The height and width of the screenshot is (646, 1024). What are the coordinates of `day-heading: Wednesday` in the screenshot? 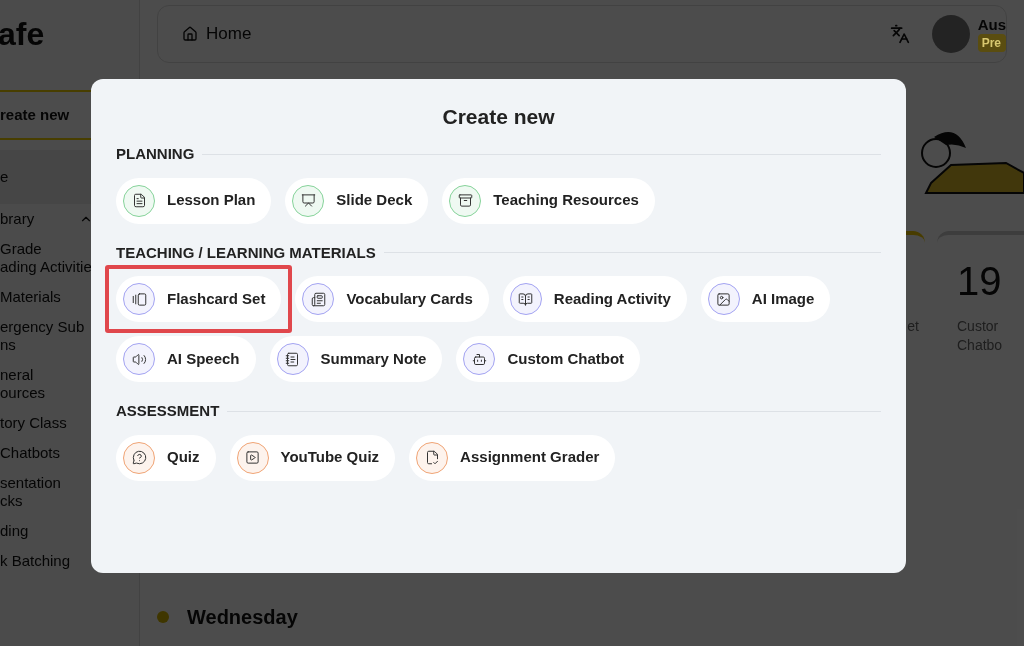 It's located at (242, 617).